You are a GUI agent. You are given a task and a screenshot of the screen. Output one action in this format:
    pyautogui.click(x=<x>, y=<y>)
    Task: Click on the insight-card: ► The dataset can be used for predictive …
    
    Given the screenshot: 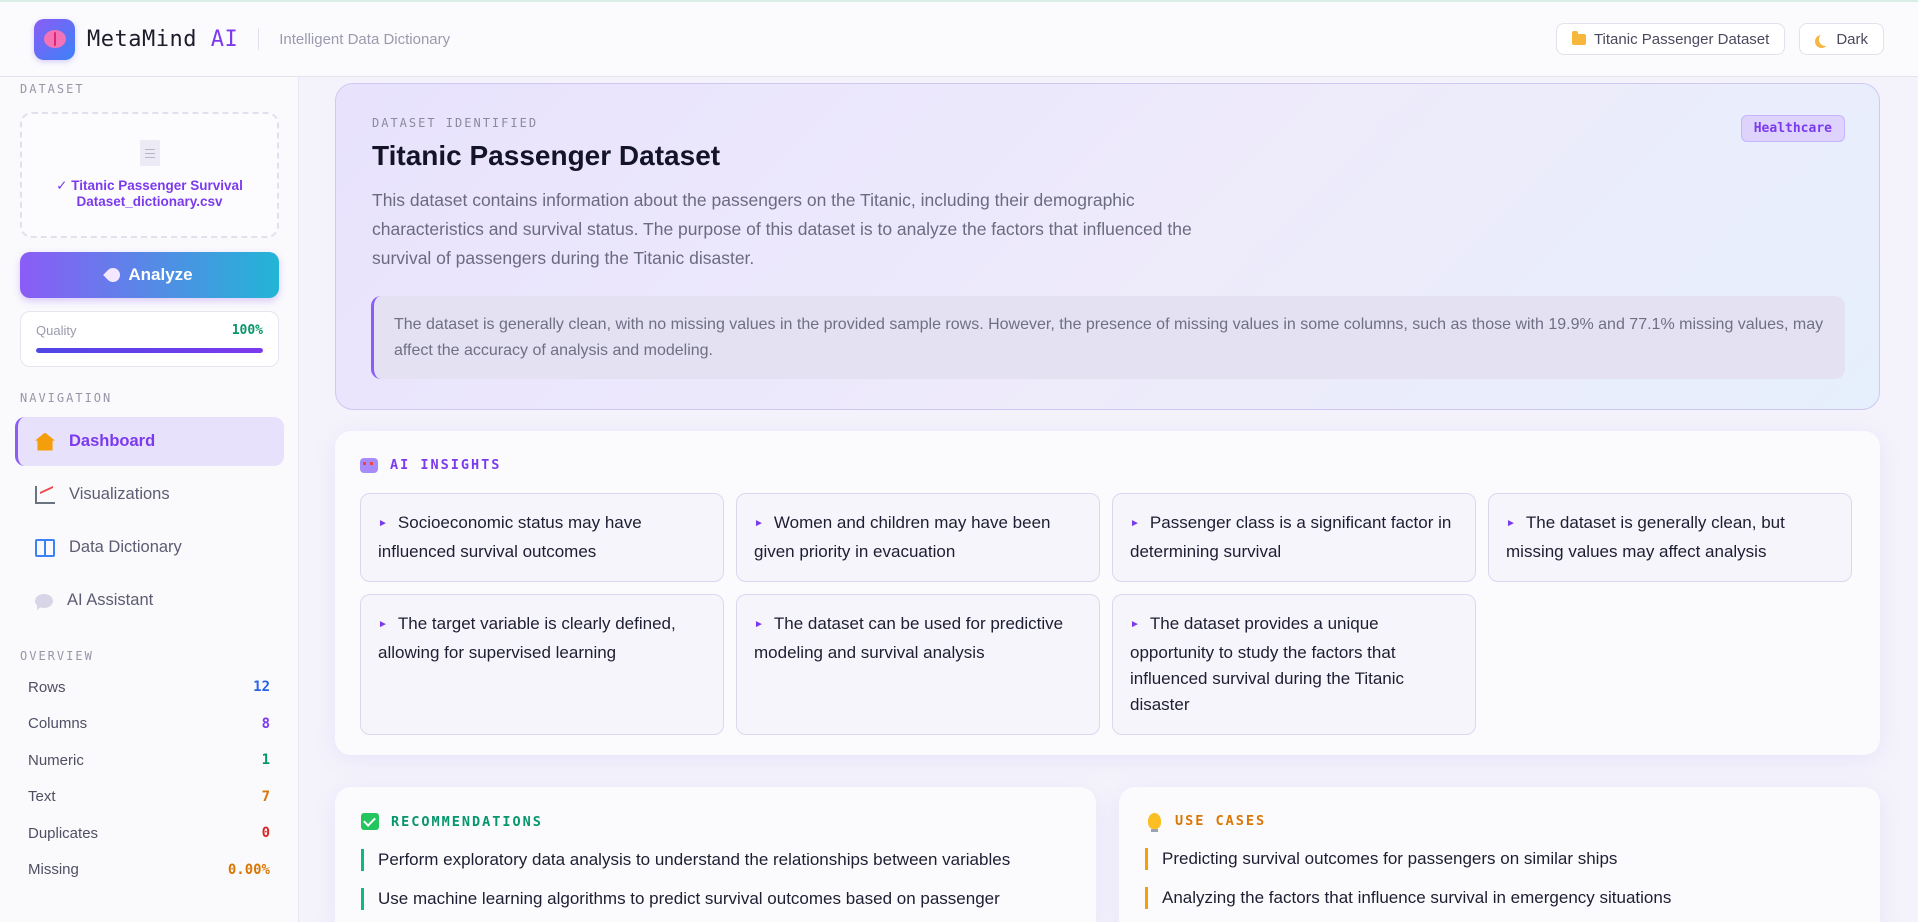 What is the action you would take?
    pyautogui.click(x=918, y=664)
    